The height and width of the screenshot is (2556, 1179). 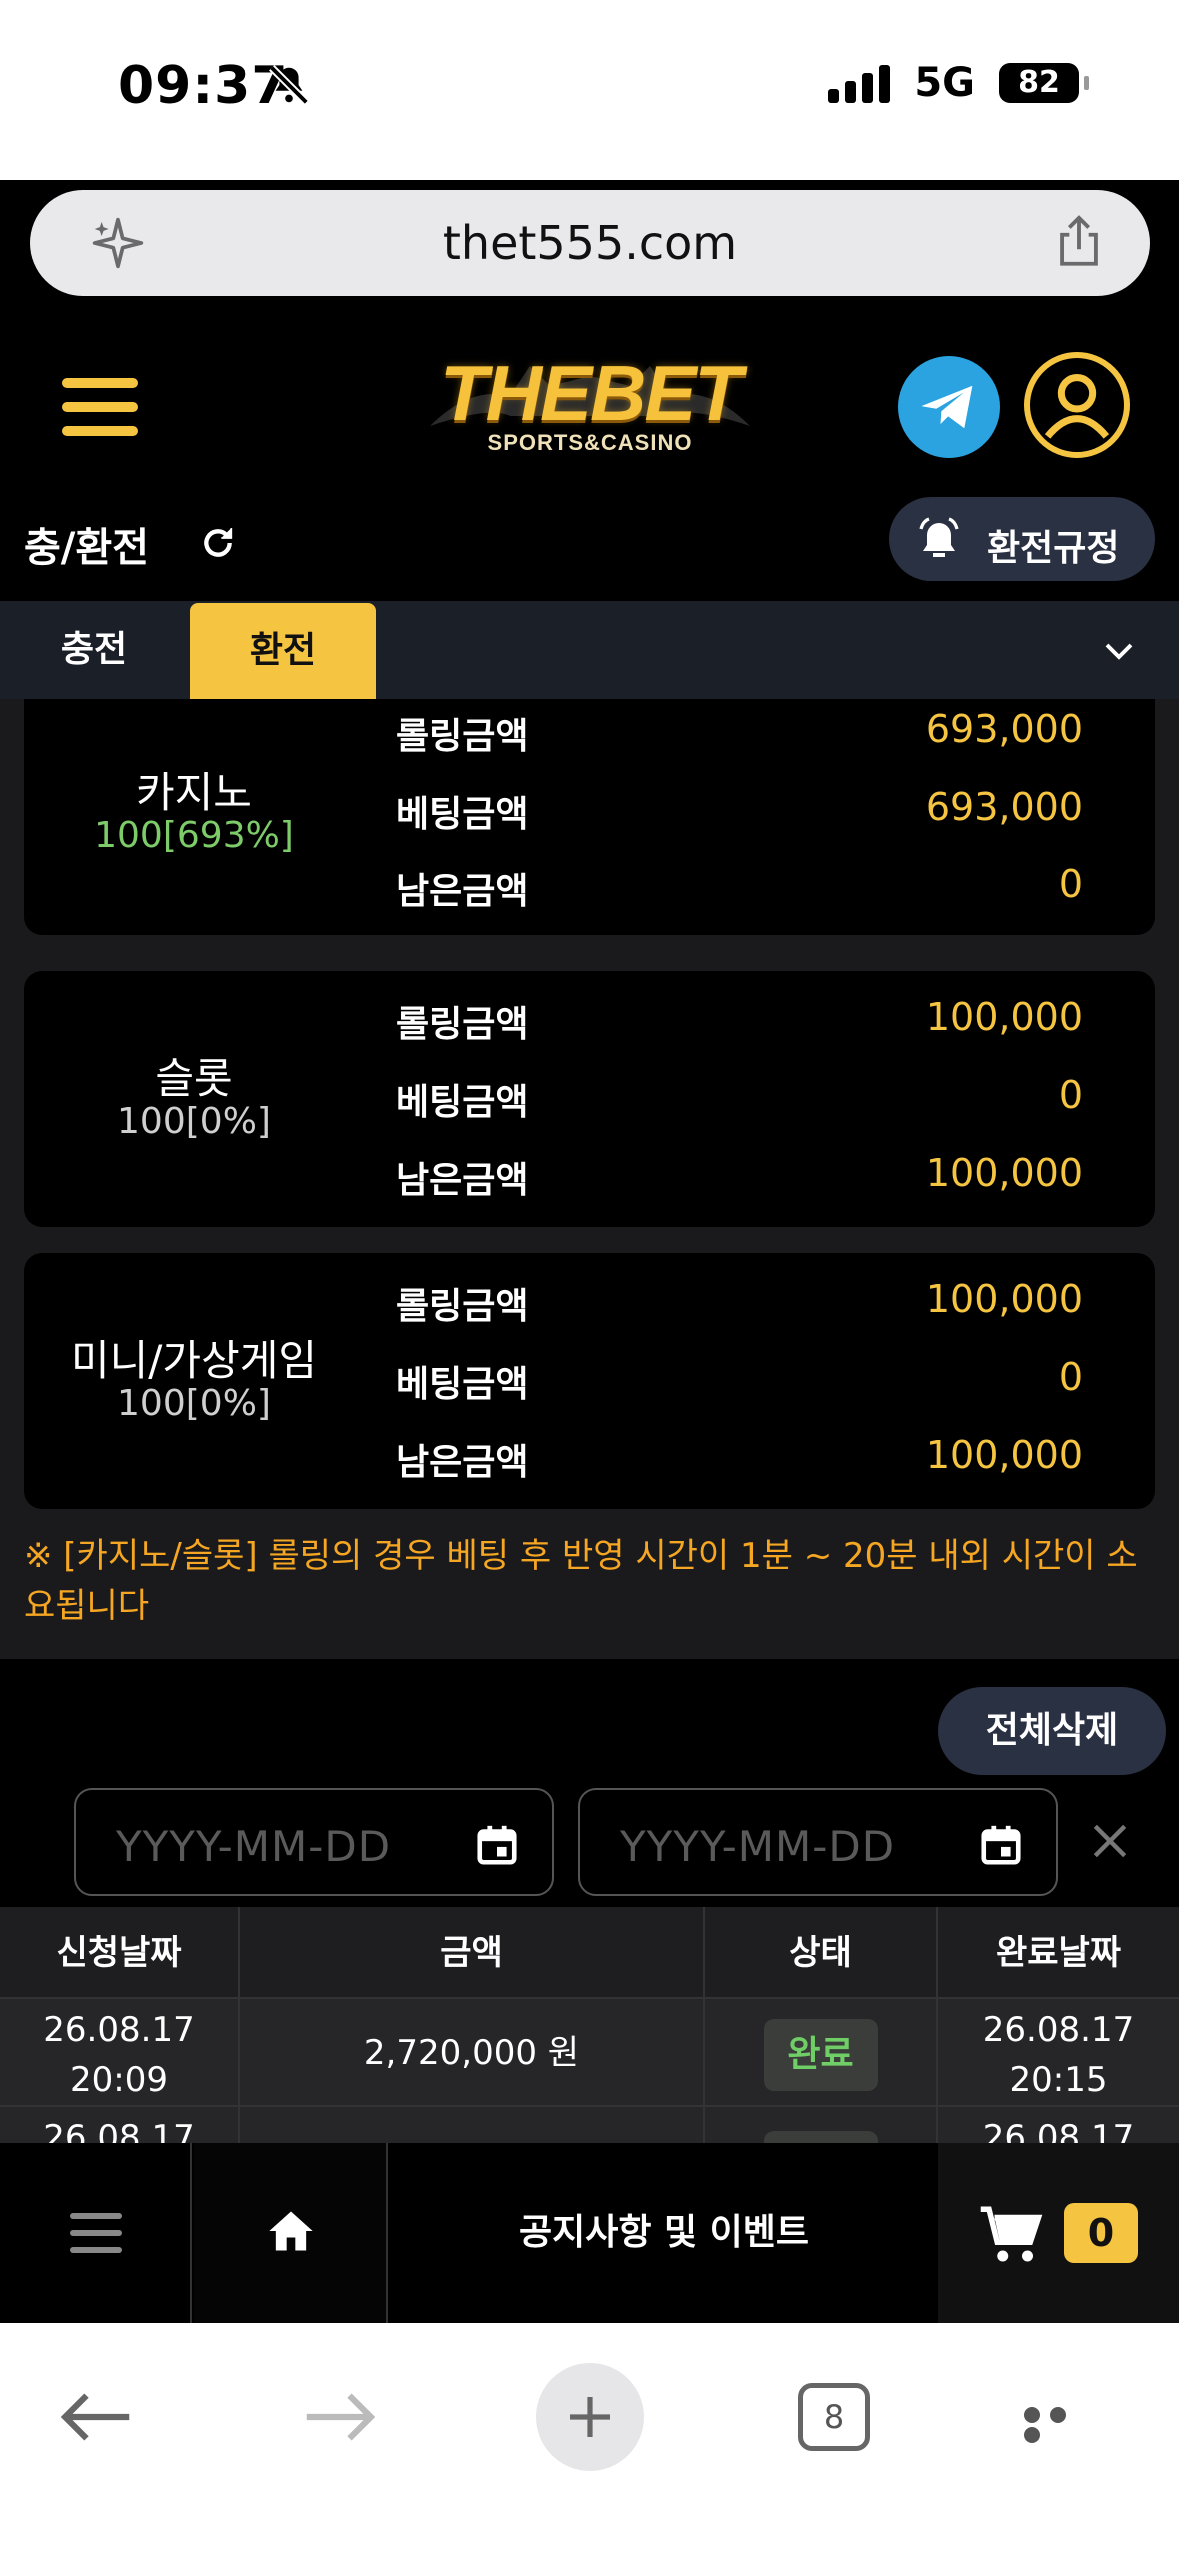 I want to click on site-logo: THEBET SPORTS&CASINO, so click(x=590, y=410).